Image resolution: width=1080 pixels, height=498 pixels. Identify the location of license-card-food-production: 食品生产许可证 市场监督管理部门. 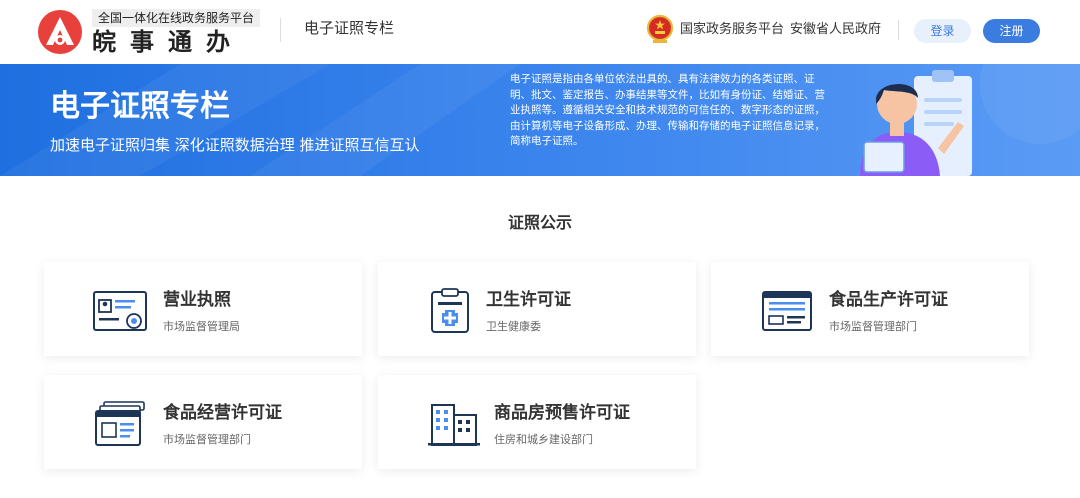
(870, 309).